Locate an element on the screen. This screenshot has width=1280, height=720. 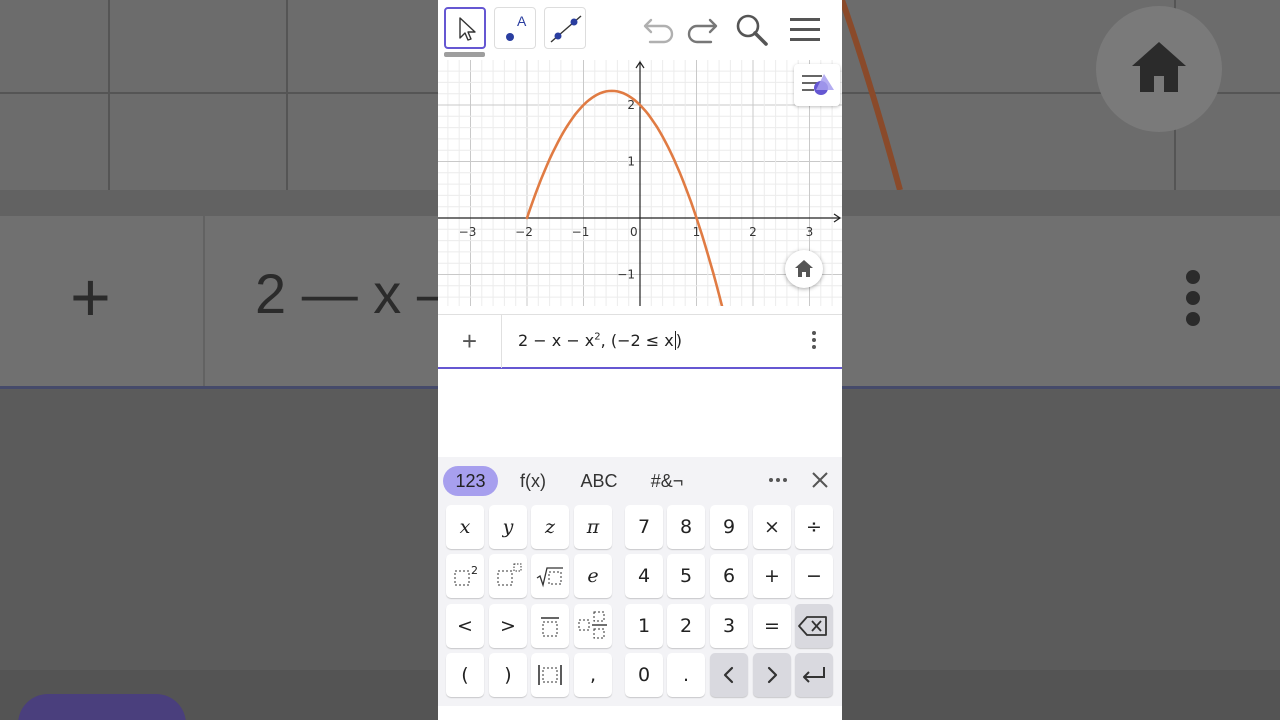
cursor-icon is located at coordinates (467, 29).